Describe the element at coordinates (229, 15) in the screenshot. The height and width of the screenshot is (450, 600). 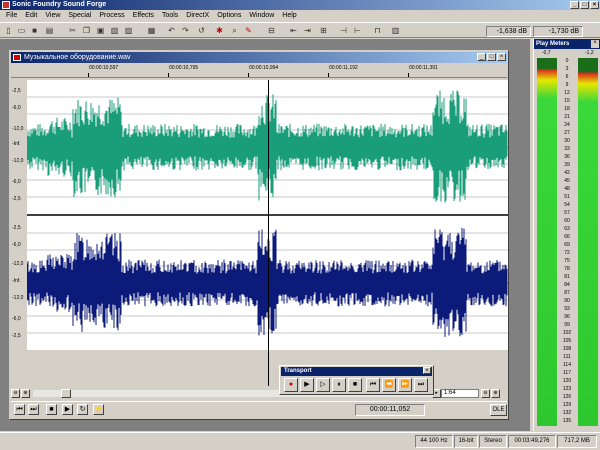
I see `menu-options: Options` at that location.